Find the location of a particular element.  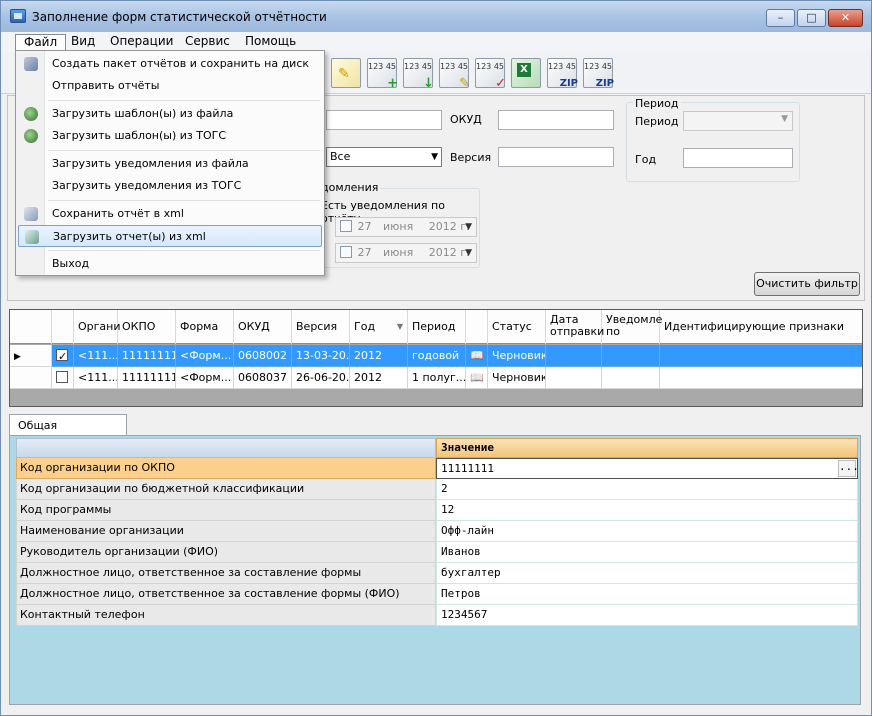

okud-input is located at coordinates (556, 120).